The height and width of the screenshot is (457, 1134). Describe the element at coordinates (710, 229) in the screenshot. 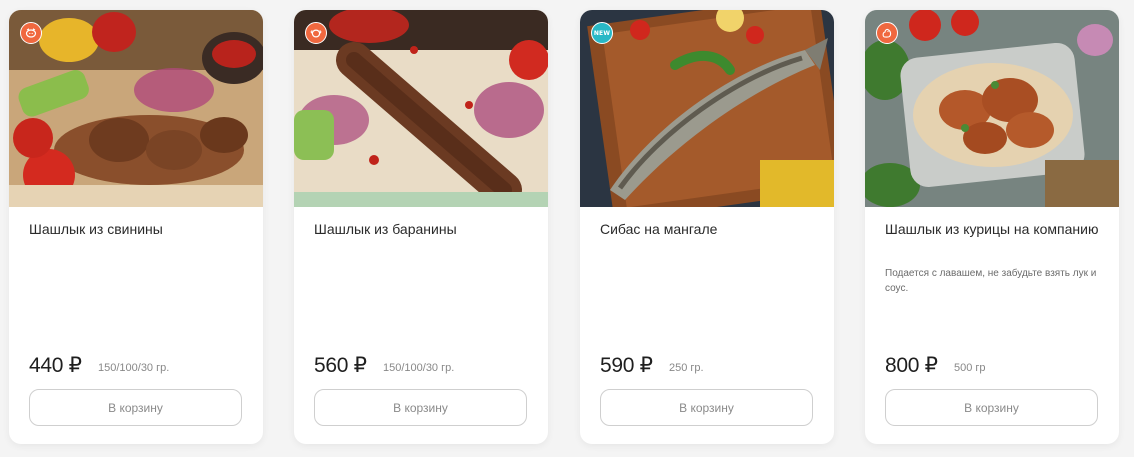

I see `product-name: Сибас на мангале` at that location.